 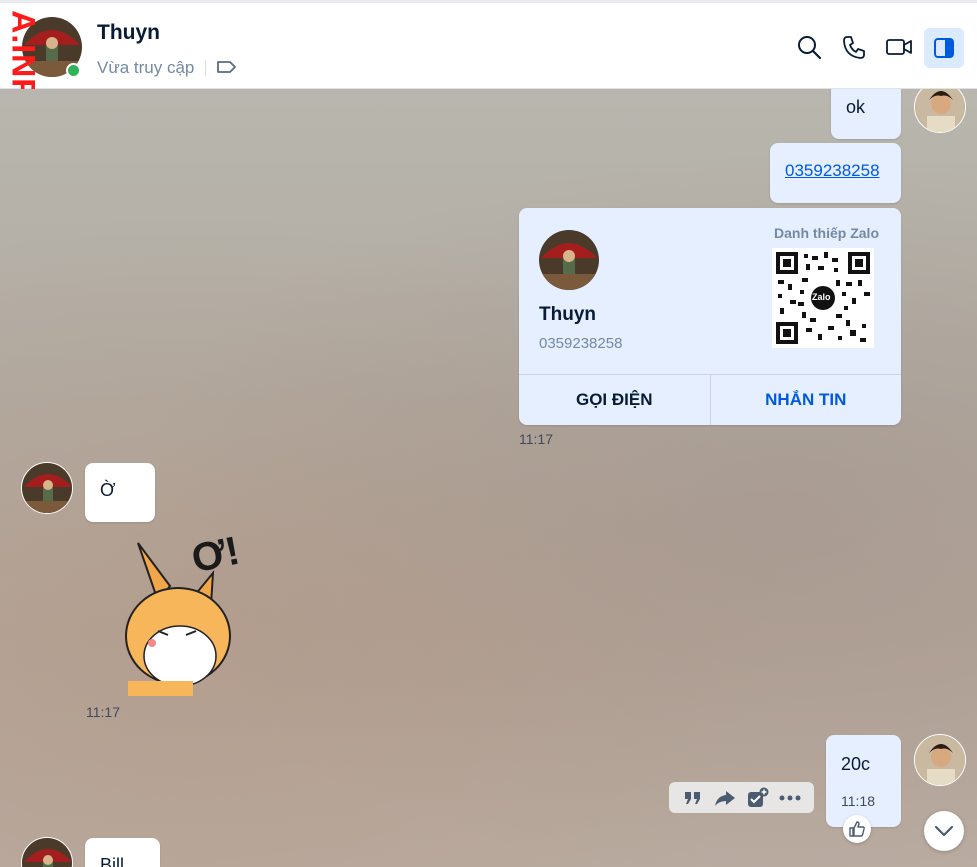 What do you see at coordinates (227, 69) in the screenshot?
I see `label-tag-icon` at bounding box center [227, 69].